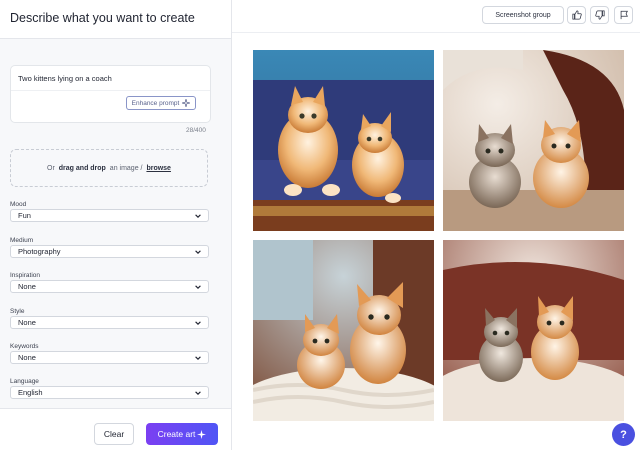 This screenshot has width=640, height=451. I want to click on create-label: Create art, so click(176, 434).